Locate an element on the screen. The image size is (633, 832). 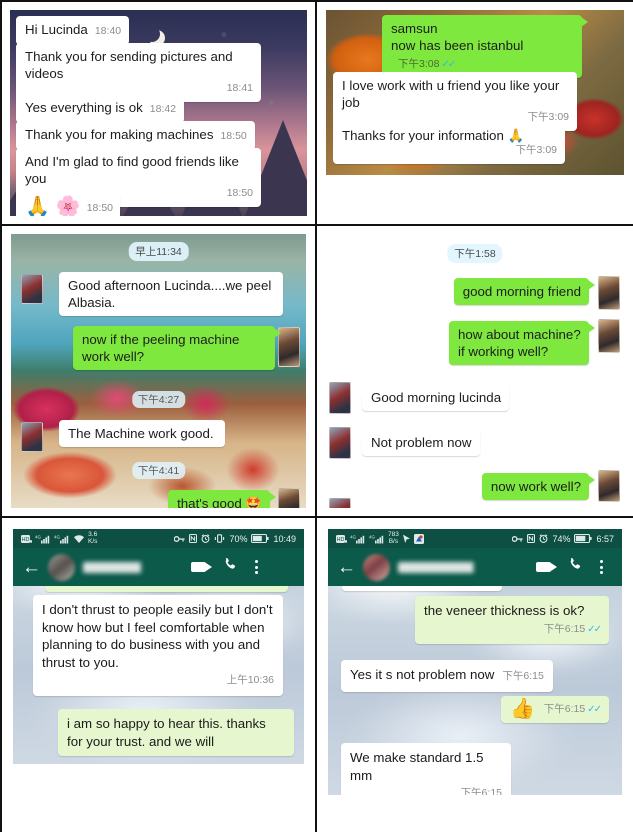
svg-text: 4G is located at coordinates (38, 536).